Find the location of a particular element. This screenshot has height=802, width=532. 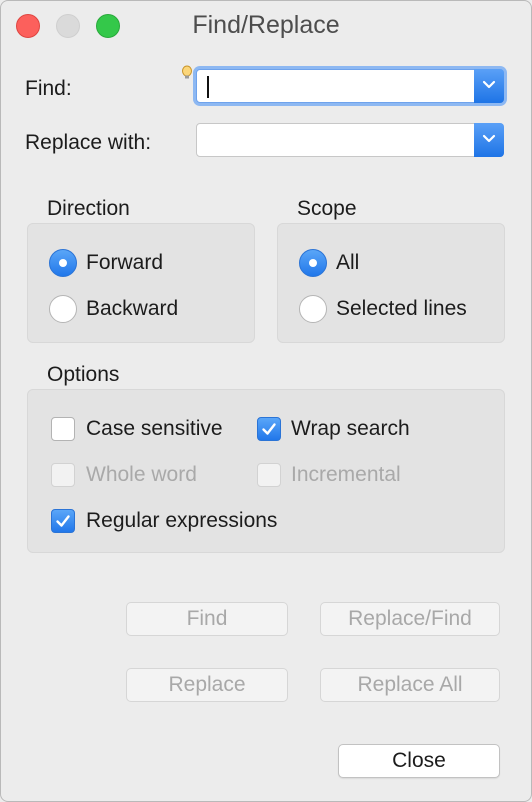

replace-input is located at coordinates (335, 140).